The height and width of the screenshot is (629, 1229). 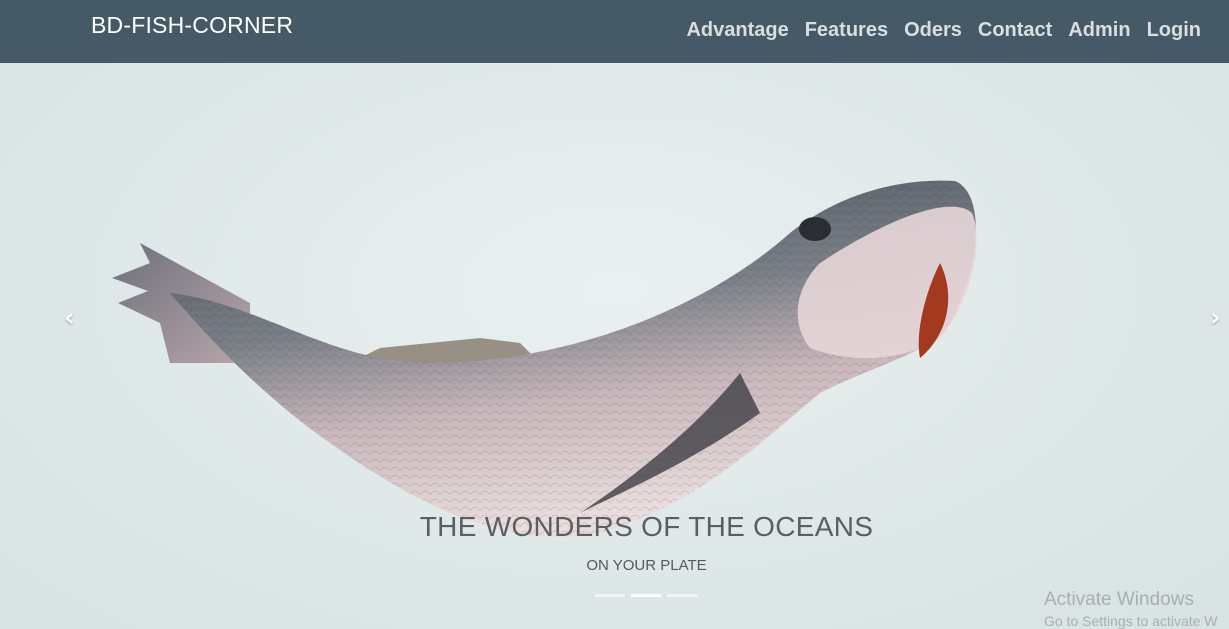 What do you see at coordinates (1131, 621) in the screenshot?
I see `watermark-subtitle: Go to Settings to activate W` at bounding box center [1131, 621].